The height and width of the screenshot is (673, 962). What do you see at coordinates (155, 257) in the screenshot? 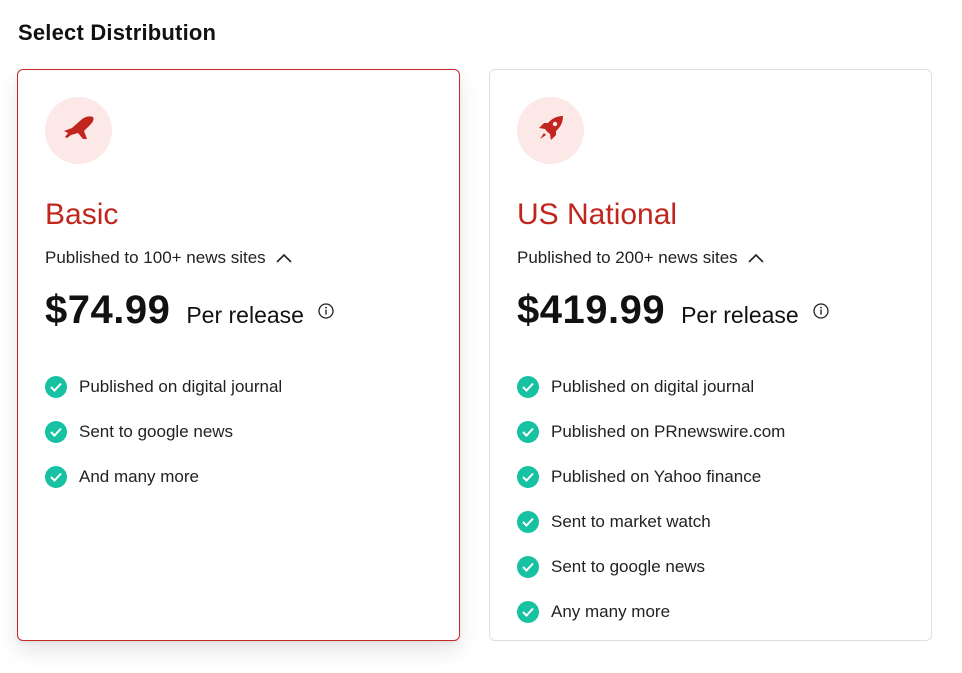
I see `plan-subtitle-text: Published to 100+ news sites` at bounding box center [155, 257].